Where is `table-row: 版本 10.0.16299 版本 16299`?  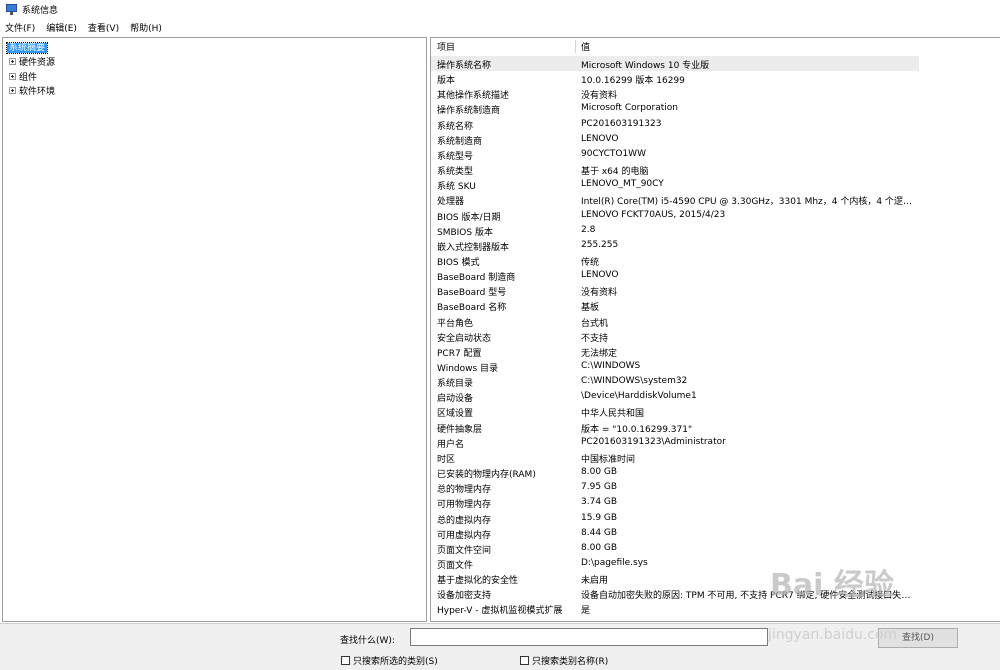 table-row: 版本 10.0.16299 版本 16299 is located at coordinates (675, 78).